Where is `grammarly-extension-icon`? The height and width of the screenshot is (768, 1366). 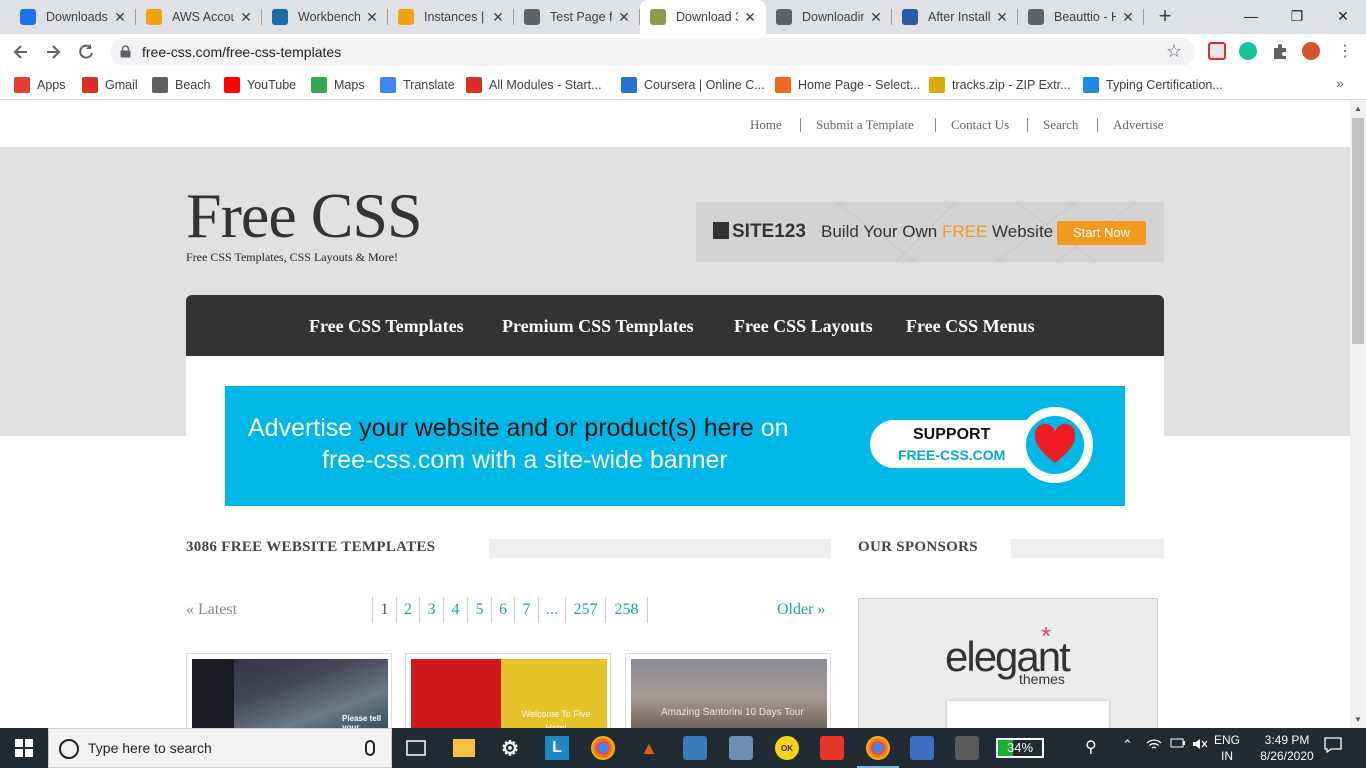
grammarly-extension-icon is located at coordinates (1248, 51).